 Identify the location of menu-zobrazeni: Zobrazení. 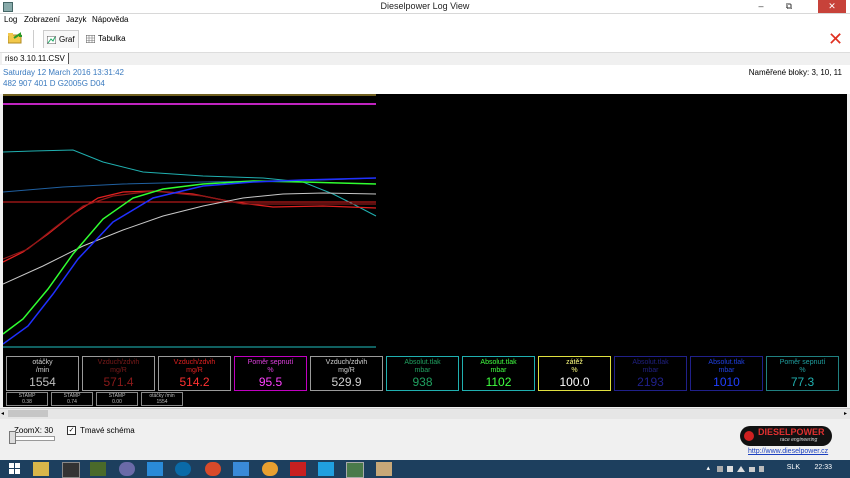
(42, 19).